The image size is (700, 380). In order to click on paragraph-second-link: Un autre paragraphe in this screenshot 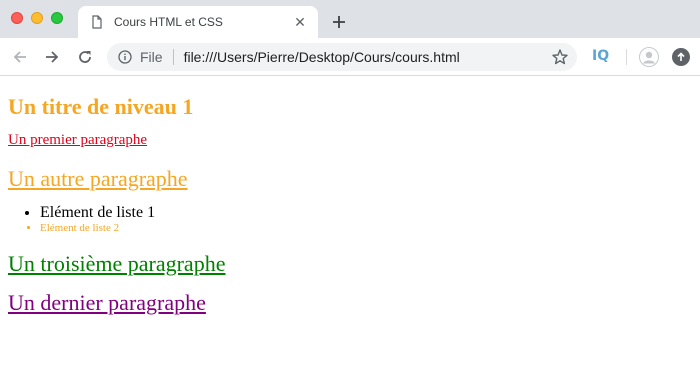, I will do `click(98, 178)`.